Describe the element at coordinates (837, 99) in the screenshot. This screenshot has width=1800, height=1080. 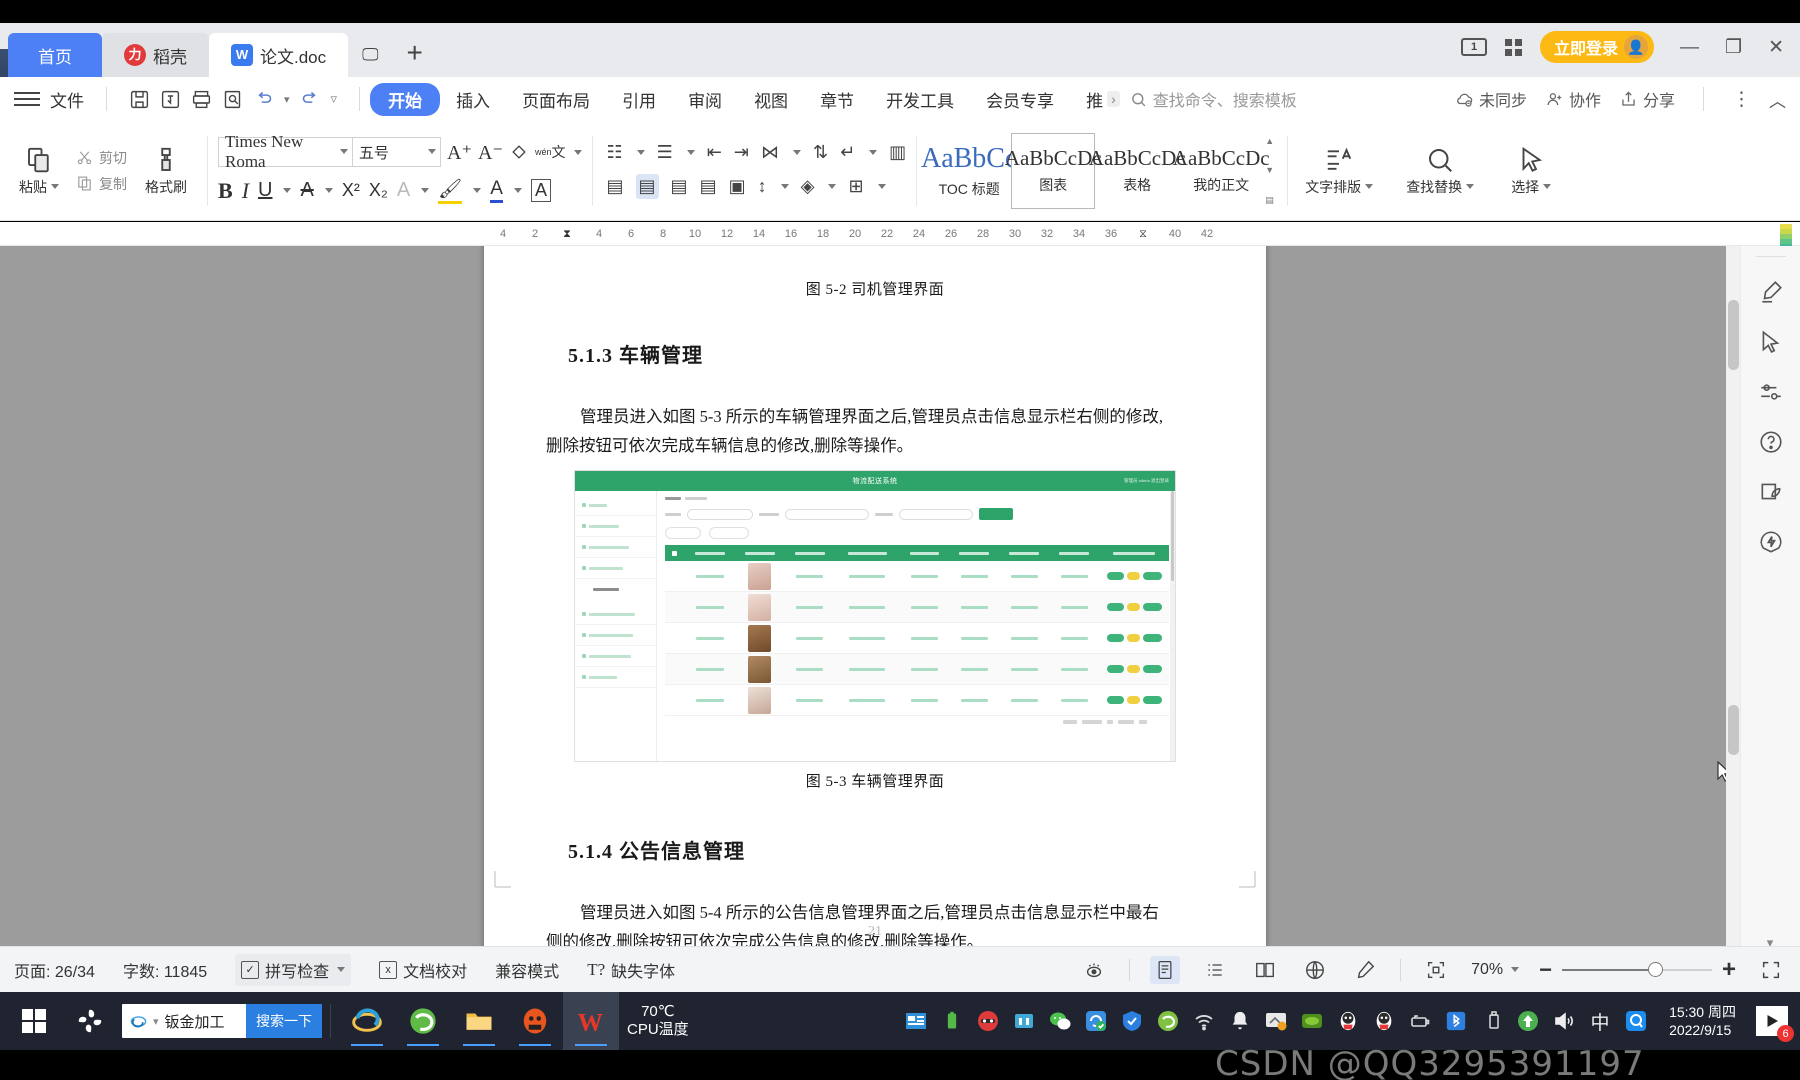
I see `tab-section: 章节` at that location.